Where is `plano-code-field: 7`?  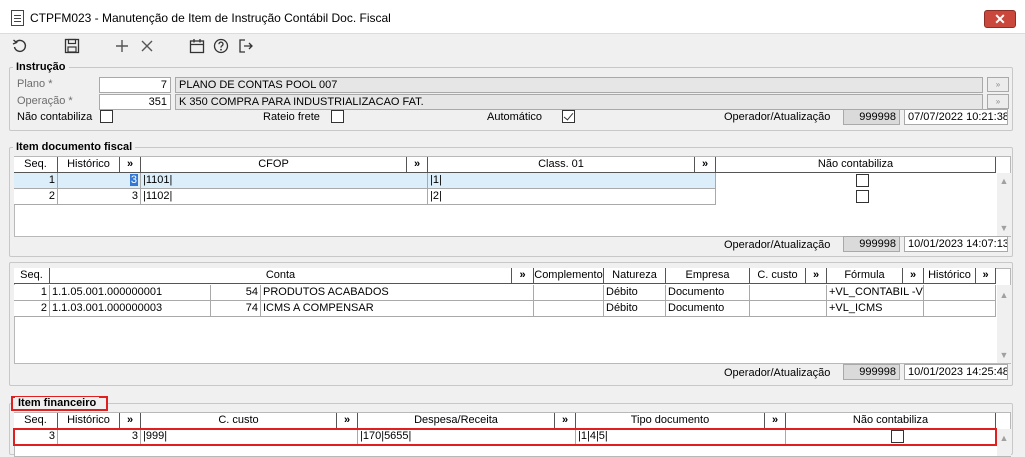 plano-code-field: 7 is located at coordinates (135, 85).